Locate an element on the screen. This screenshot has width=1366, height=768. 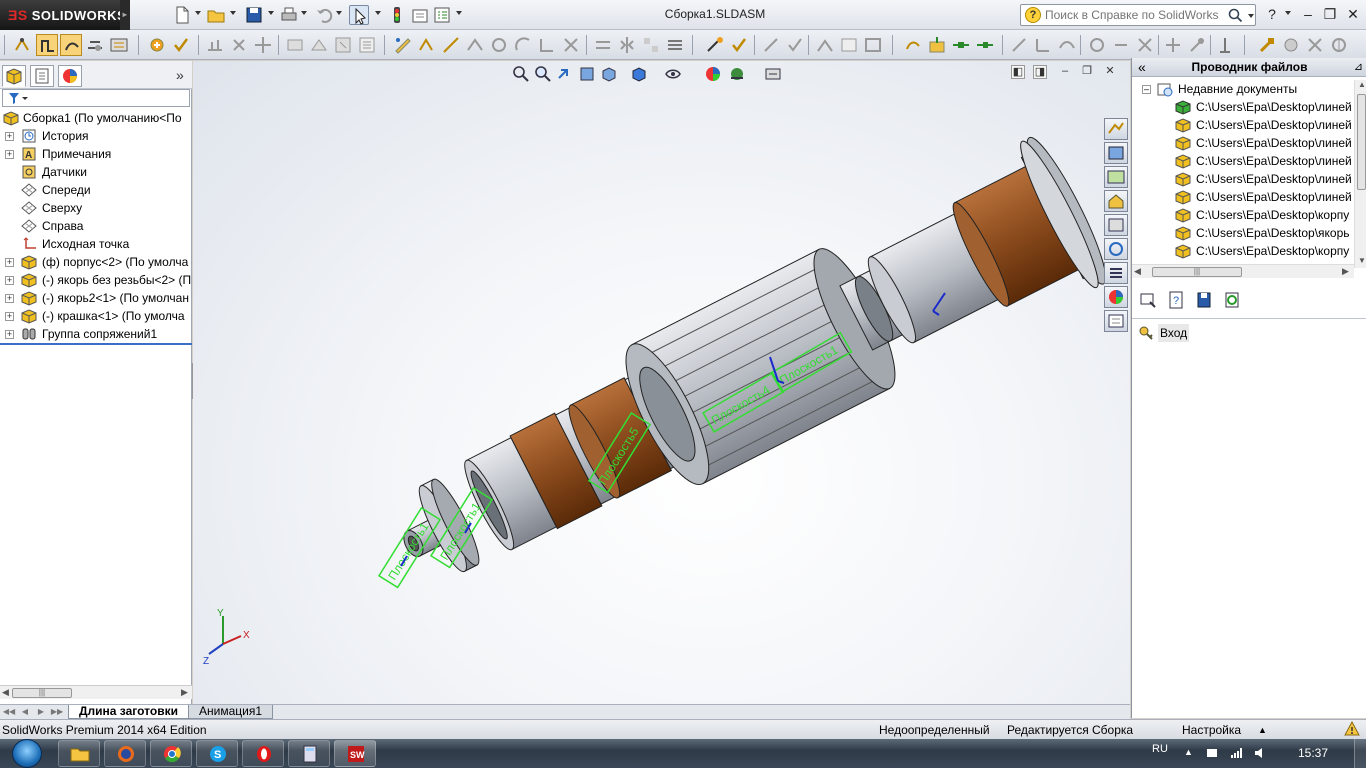
save-document-icon is located at coordinates (1204, 300).